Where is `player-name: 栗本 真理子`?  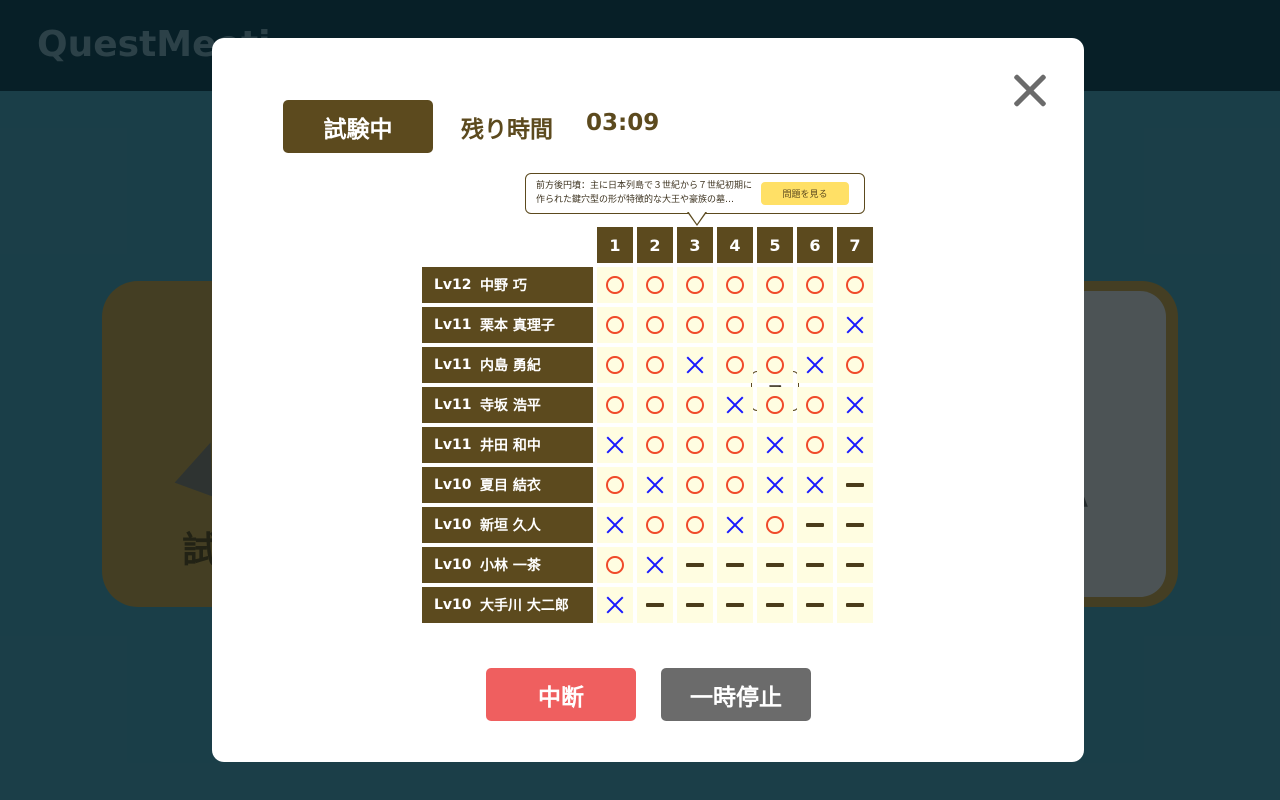 player-name: 栗本 真理子 is located at coordinates (517, 326).